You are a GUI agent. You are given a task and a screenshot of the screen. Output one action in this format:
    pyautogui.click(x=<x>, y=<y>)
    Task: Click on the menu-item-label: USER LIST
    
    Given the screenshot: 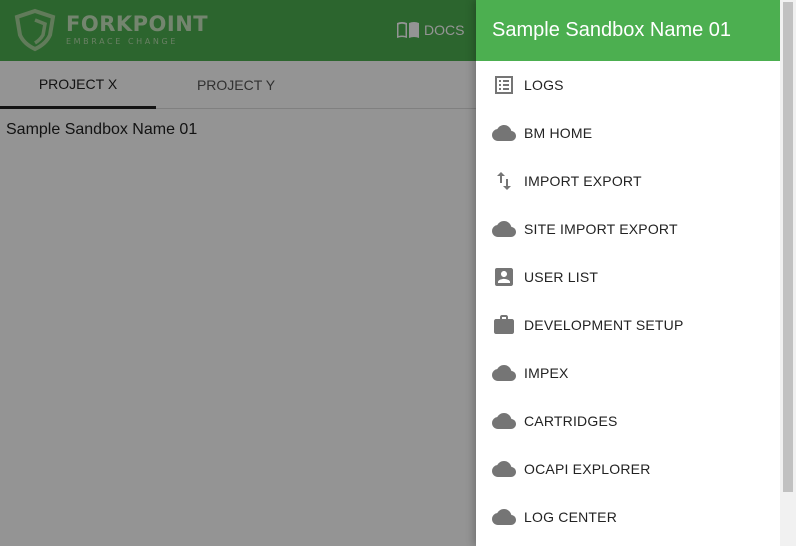 What is the action you would take?
    pyautogui.click(x=561, y=277)
    